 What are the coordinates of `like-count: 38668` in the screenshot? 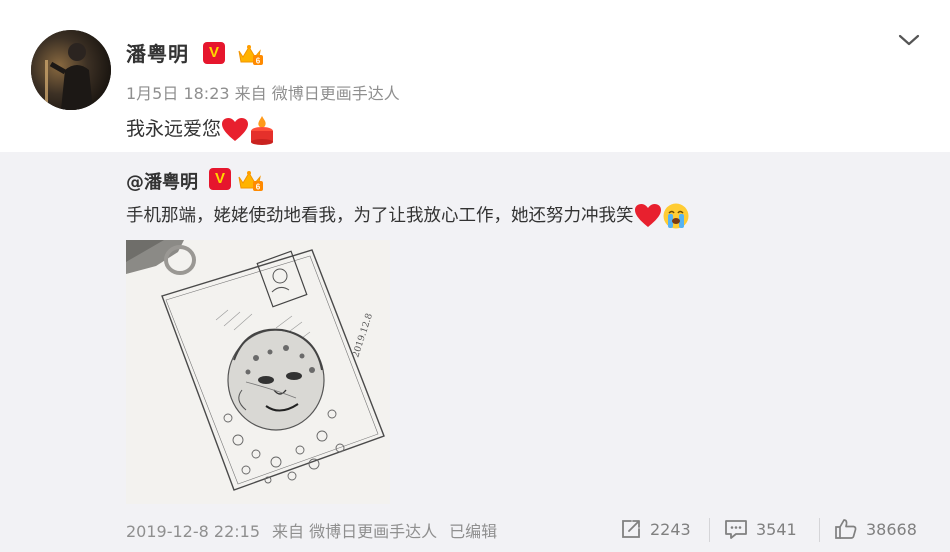 It's located at (891, 529).